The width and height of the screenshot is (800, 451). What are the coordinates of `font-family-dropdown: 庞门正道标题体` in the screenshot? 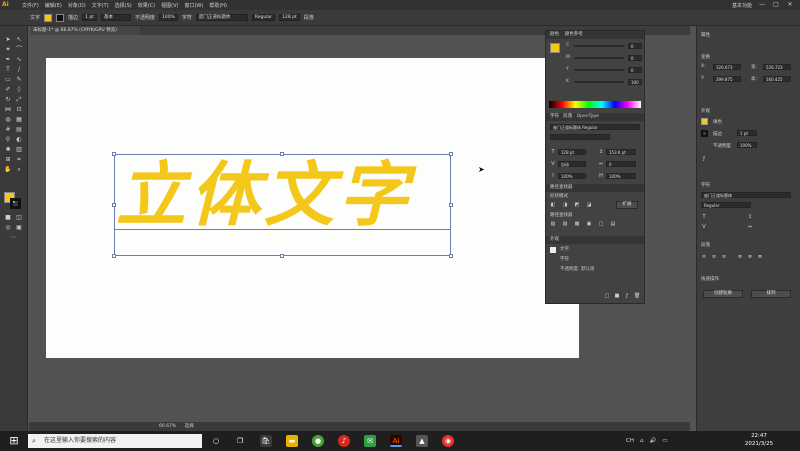 It's located at (221, 17).